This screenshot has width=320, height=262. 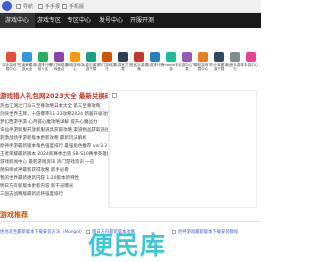 I want to click on broken-image-icon, so click(x=114, y=95).